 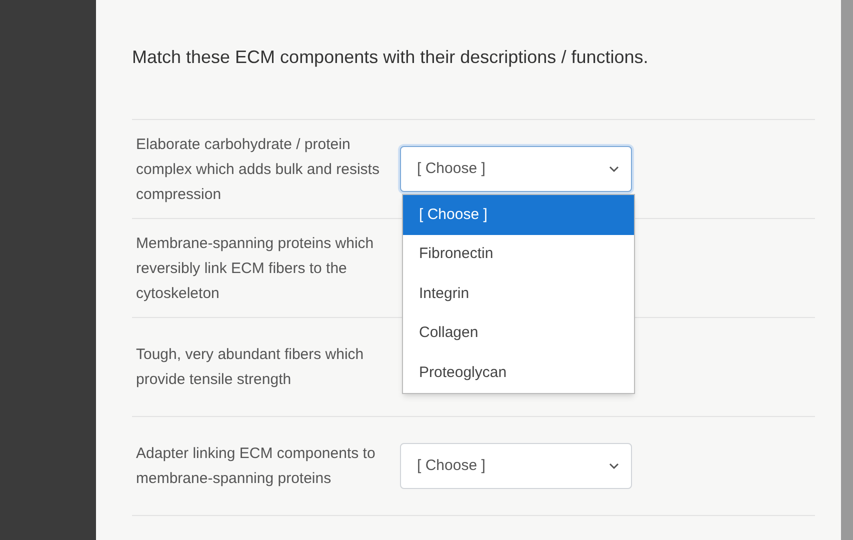 What do you see at coordinates (518, 254) in the screenshot?
I see `dropdown-option: Fibronectin` at bounding box center [518, 254].